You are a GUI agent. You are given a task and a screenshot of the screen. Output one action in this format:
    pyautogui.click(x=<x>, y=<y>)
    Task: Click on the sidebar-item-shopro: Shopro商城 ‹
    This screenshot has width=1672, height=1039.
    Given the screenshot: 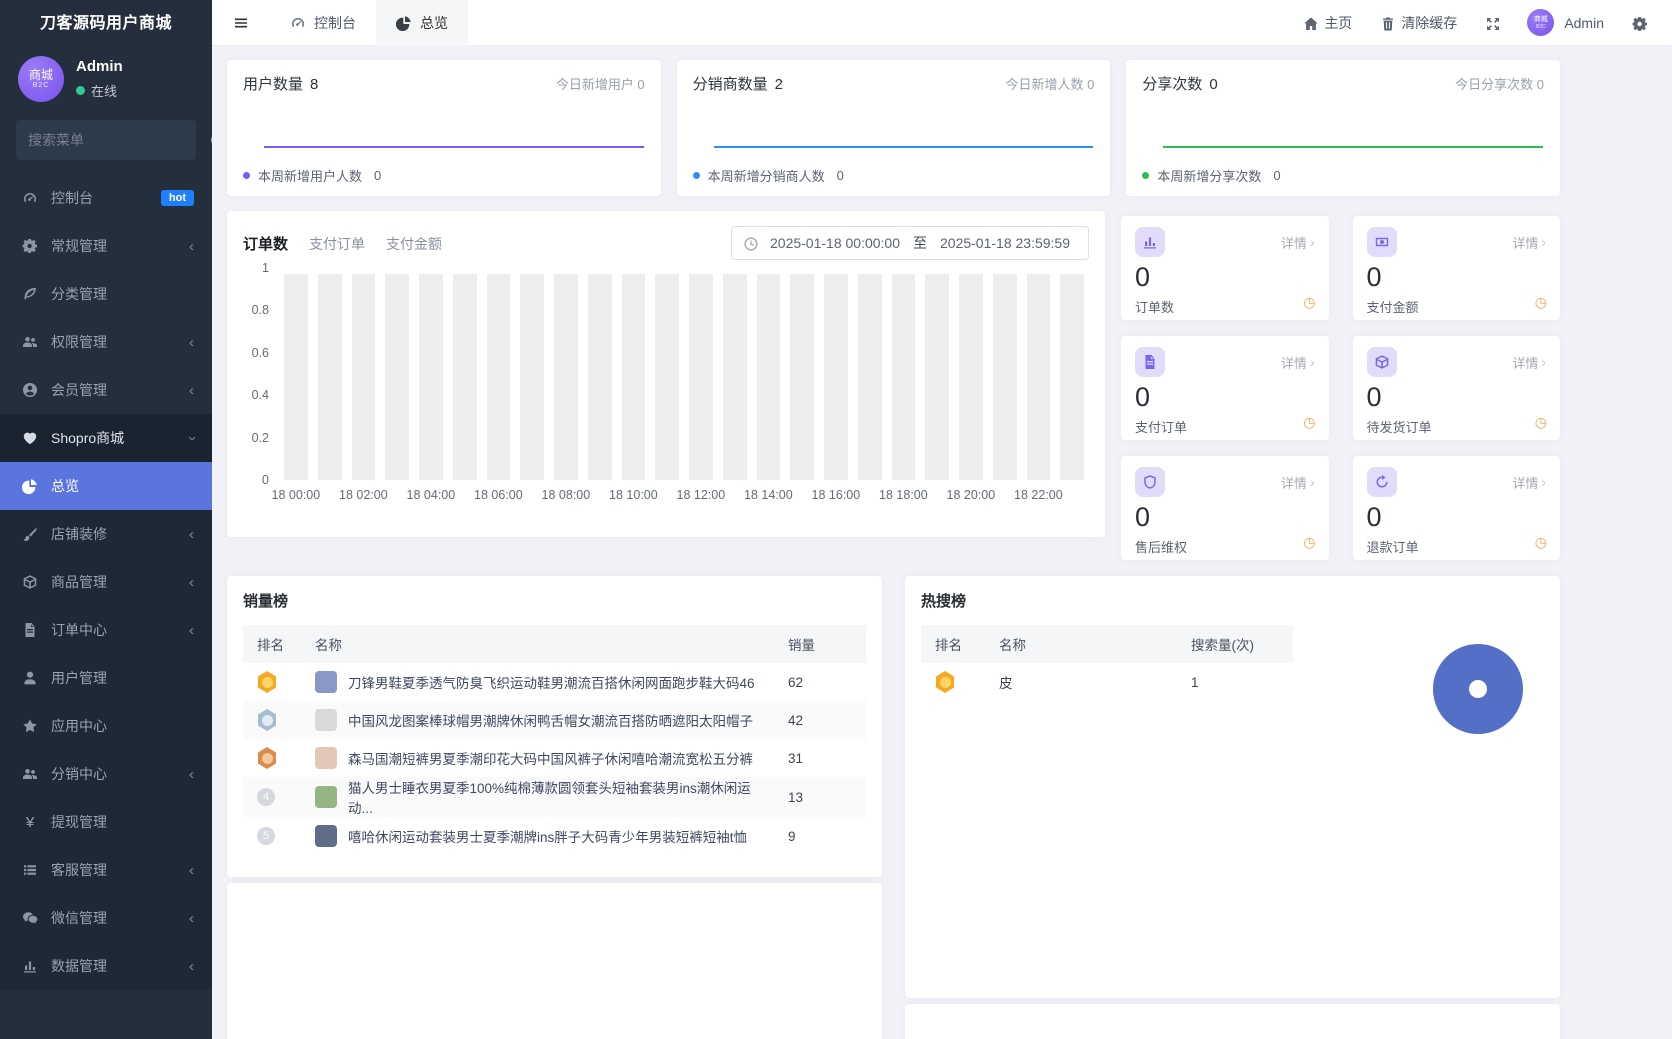 What is the action you would take?
    pyautogui.click(x=106, y=438)
    